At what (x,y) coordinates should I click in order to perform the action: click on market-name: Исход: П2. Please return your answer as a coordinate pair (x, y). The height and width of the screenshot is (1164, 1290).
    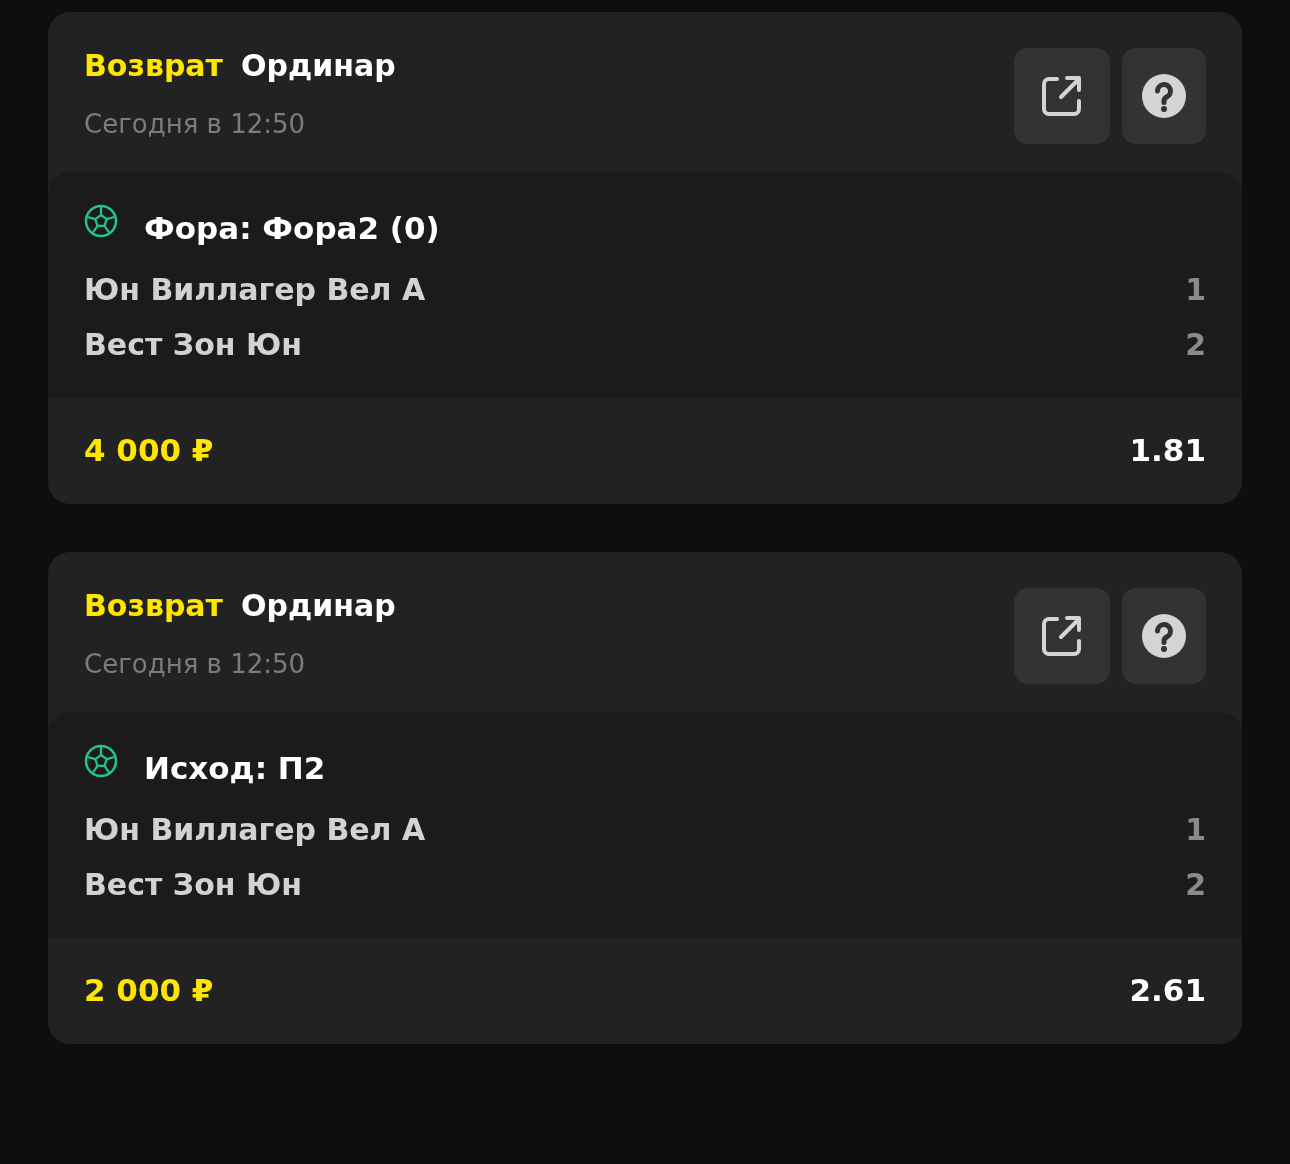
    Looking at the image, I should click on (235, 768).